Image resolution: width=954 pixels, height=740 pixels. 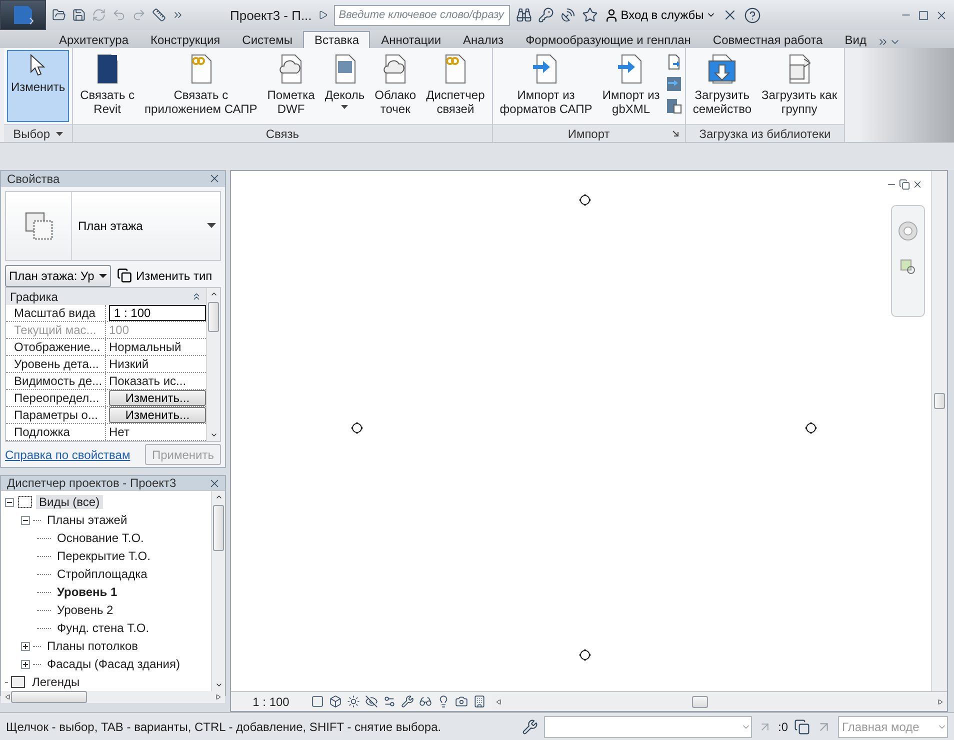 What do you see at coordinates (87, 520) in the screenshot?
I see `tree-item: Планы этажей` at bounding box center [87, 520].